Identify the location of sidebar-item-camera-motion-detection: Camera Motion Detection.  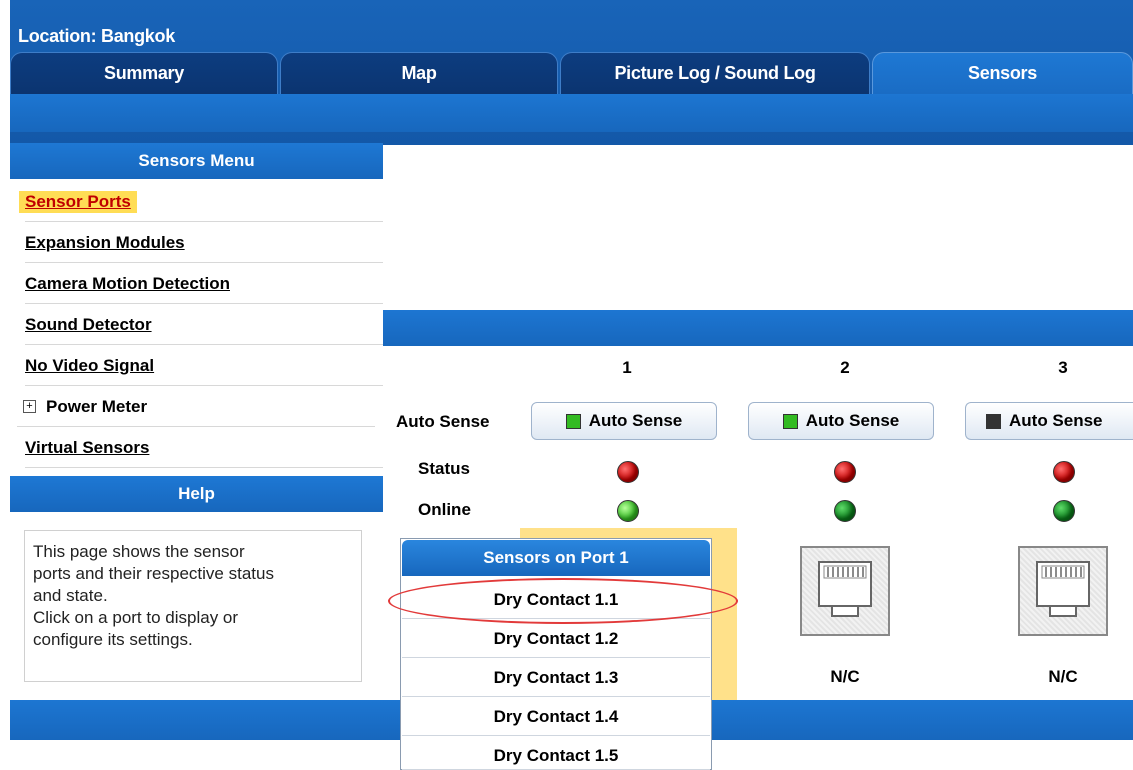
(204, 284).